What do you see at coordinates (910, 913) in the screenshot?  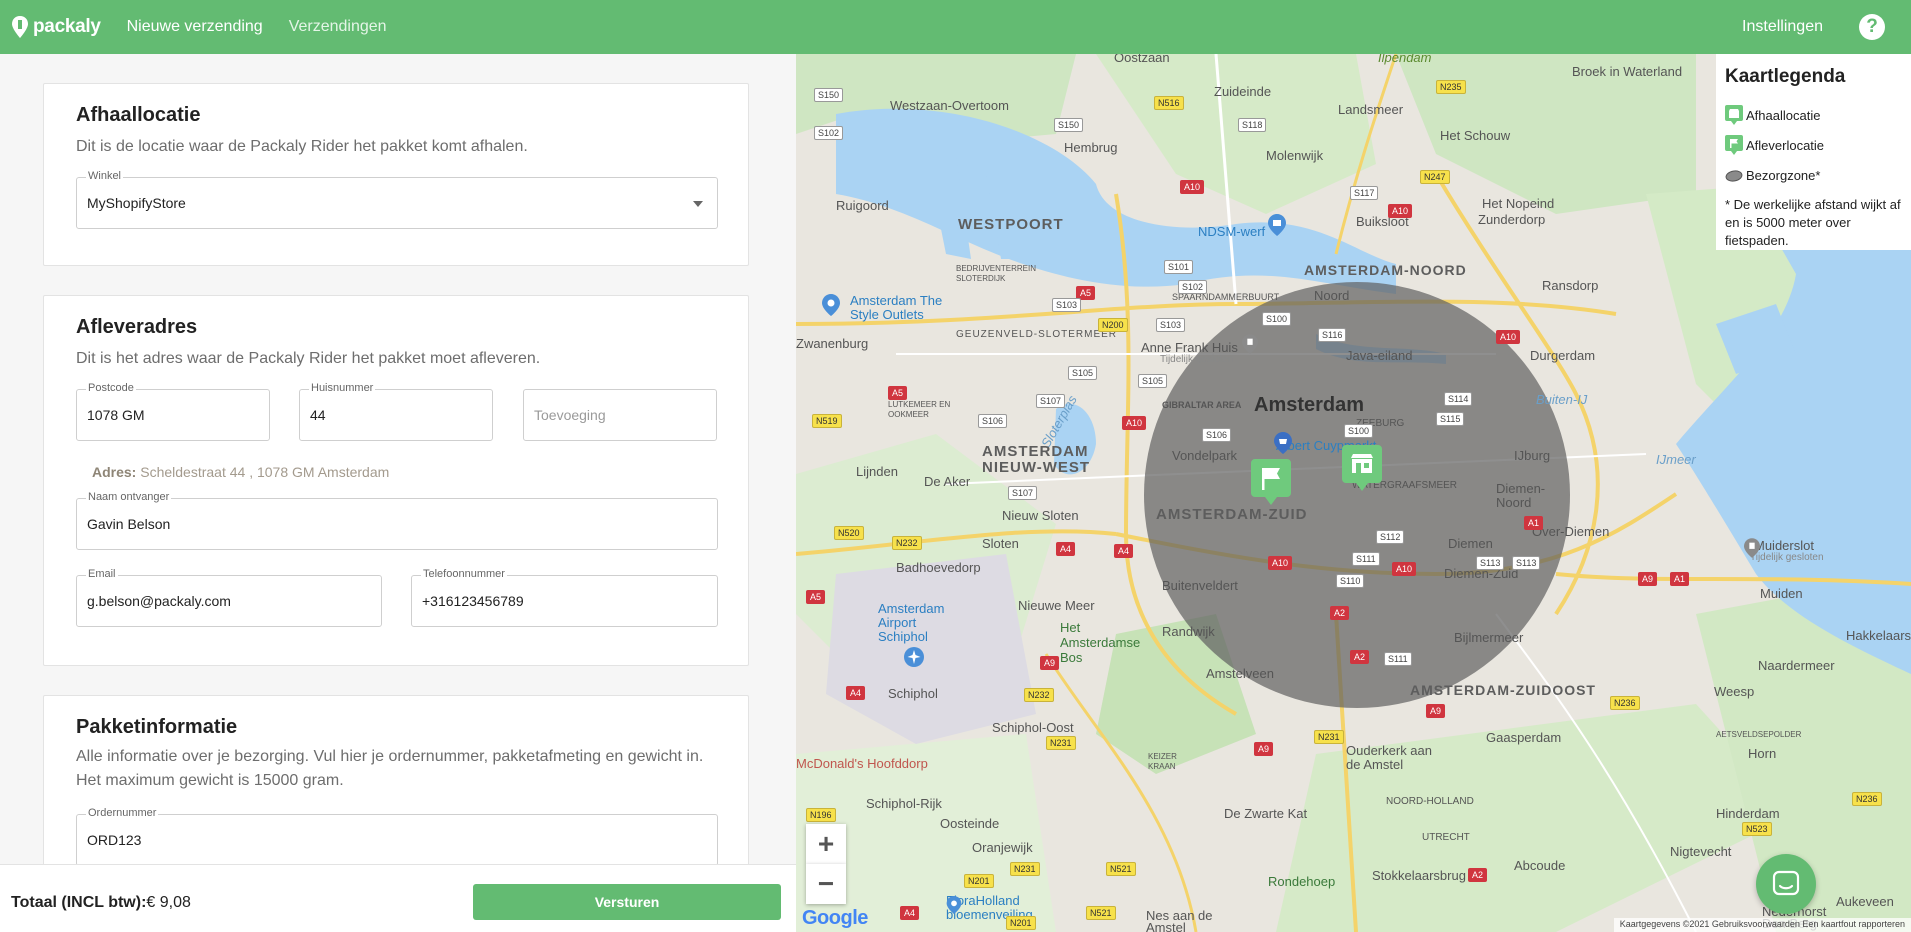 I see `road-badge: A4` at bounding box center [910, 913].